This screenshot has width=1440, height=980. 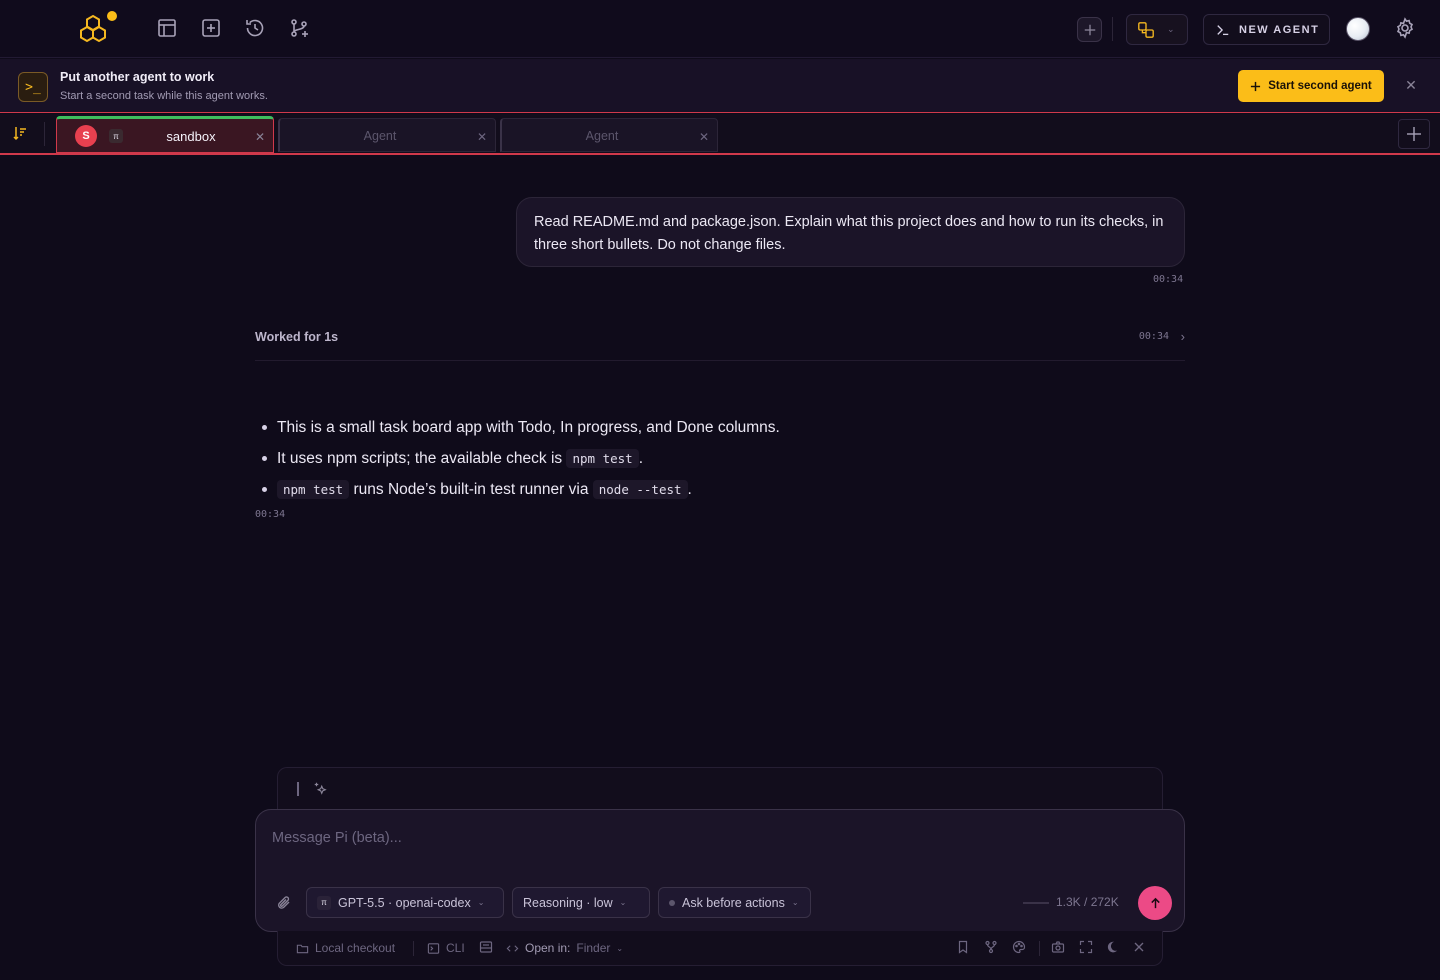 What do you see at coordinates (672, 902) in the screenshot?
I see `status-dot` at bounding box center [672, 902].